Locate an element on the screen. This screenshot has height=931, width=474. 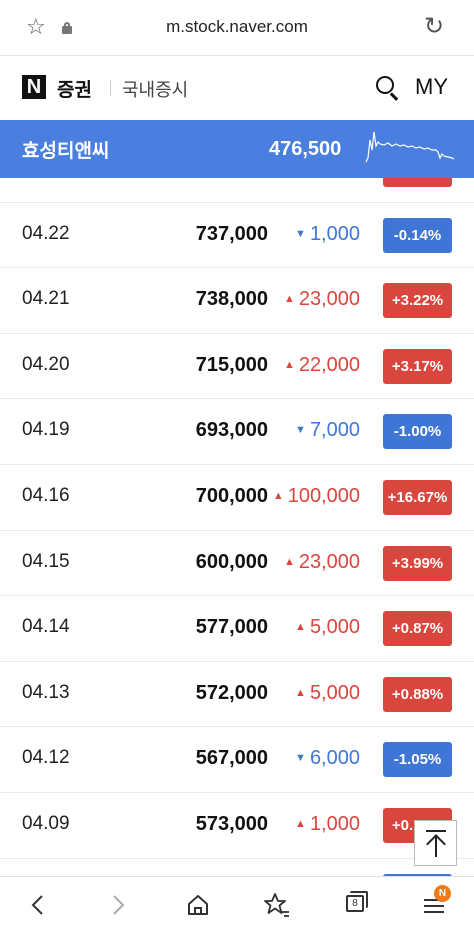
naver-logo: N is located at coordinates (34, 87).